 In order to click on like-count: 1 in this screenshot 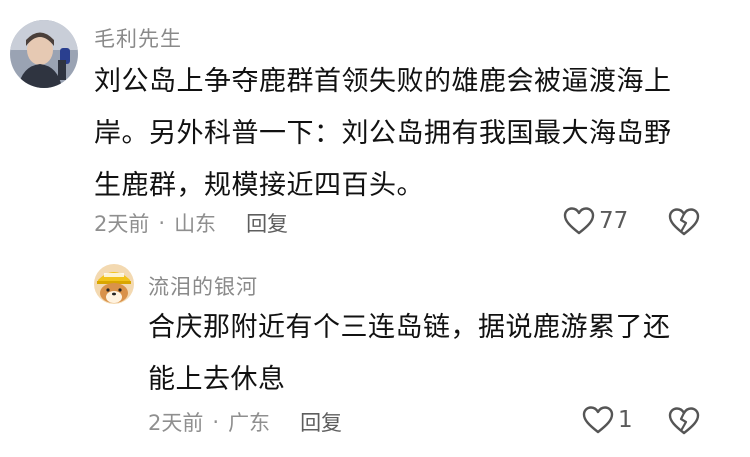, I will do `click(625, 420)`.